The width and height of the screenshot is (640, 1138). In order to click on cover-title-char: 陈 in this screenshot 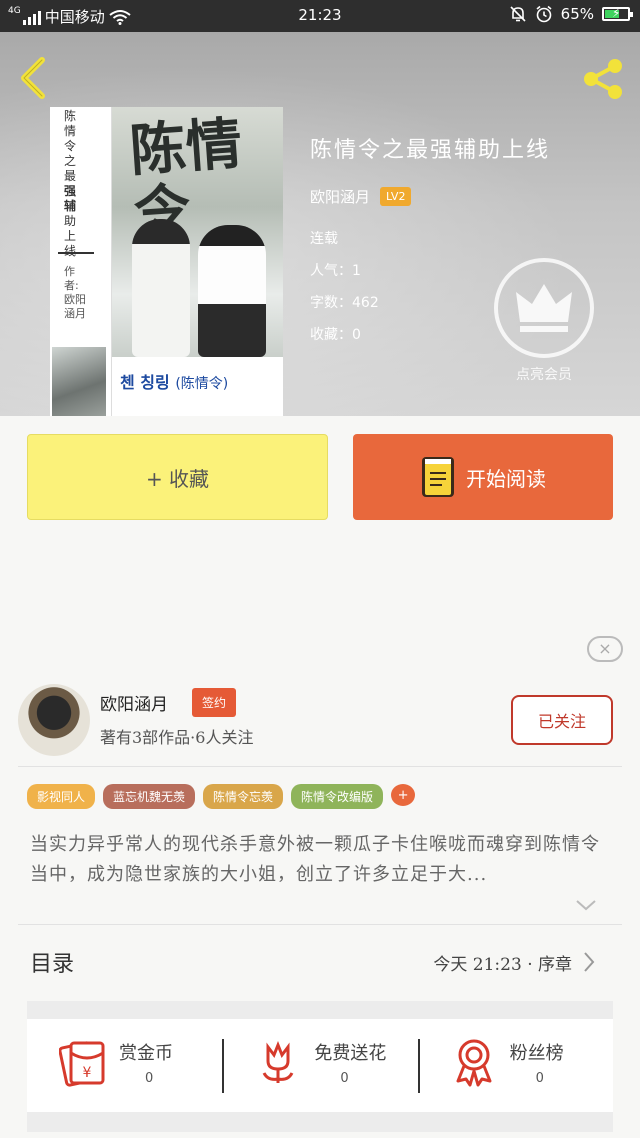, I will do `click(70, 116)`.